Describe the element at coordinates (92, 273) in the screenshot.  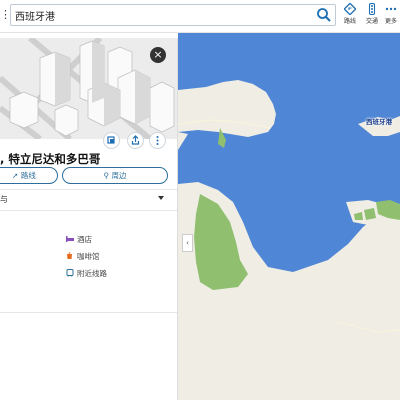
I see `nearby-item-label: 附近线路` at that location.